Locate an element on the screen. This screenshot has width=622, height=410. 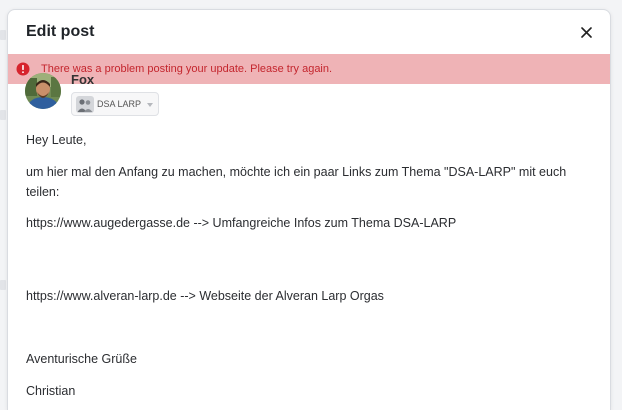
avatar-photo is located at coordinates (43, 91).